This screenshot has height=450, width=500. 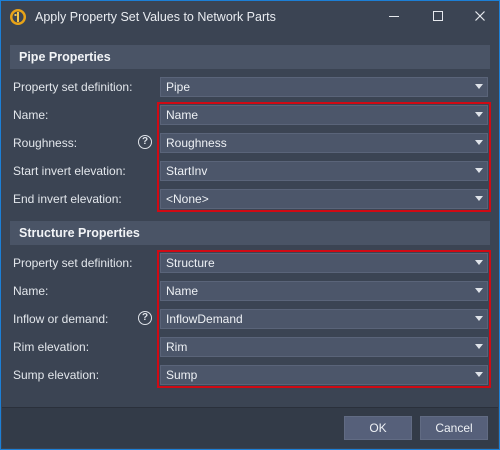 What do you see at coordinates (324, 375) in the screenshot?
I see `structure-sump-dropdown: Sump` at bounding box center [324, 375].